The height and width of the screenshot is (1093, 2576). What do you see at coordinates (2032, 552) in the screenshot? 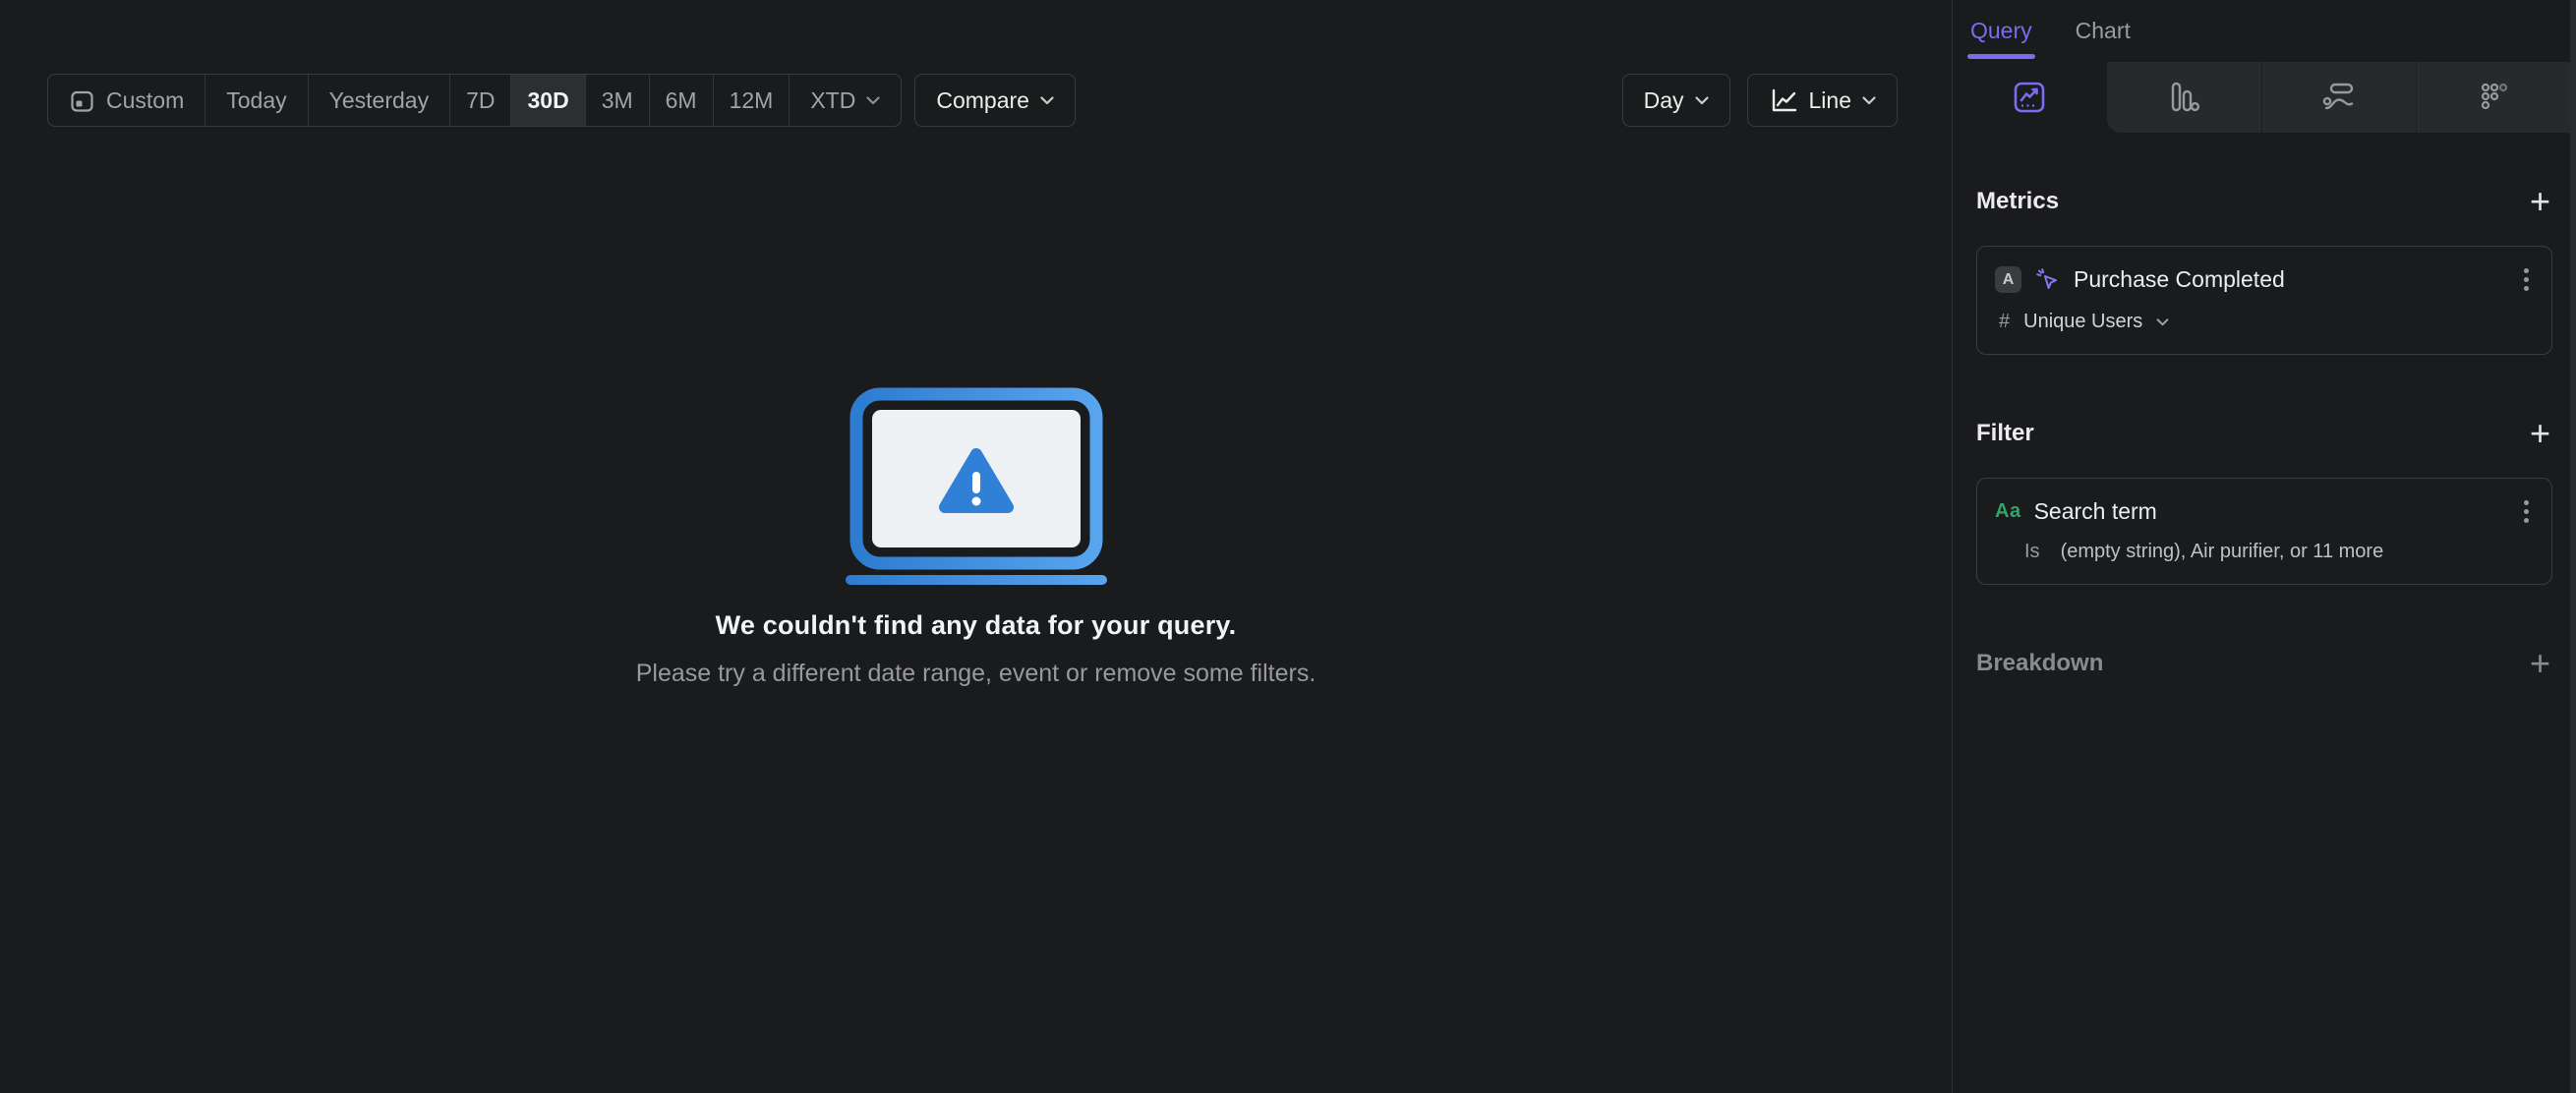
I see `filter-operator: Is` at bounding box center [2032, 552].